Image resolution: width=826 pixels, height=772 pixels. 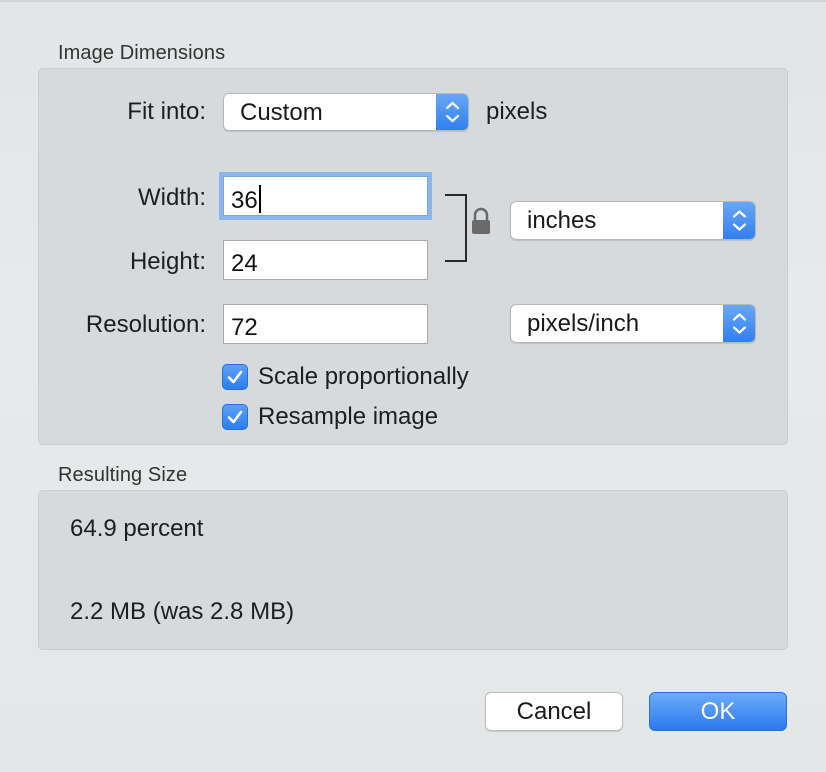 I want to click on resample-image-label: Resample image, so click(x=348, y=417).